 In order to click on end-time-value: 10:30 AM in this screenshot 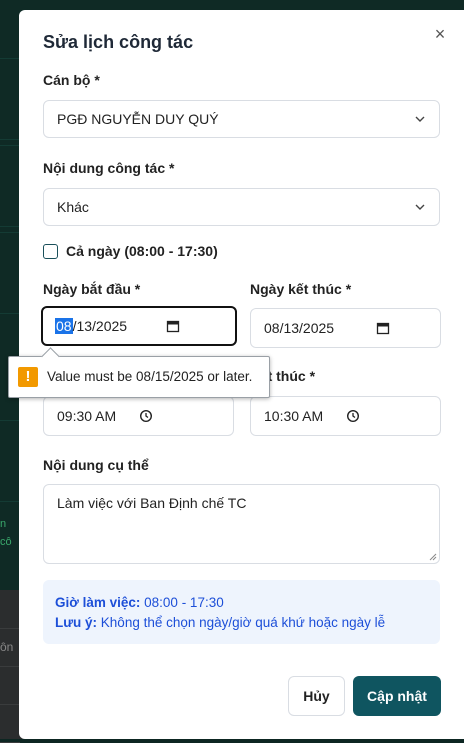, I will do `click(294, 416)`.